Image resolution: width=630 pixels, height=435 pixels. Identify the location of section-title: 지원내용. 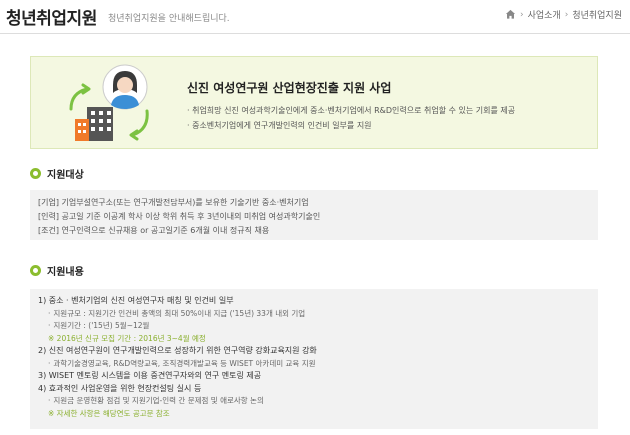
(65, 272).